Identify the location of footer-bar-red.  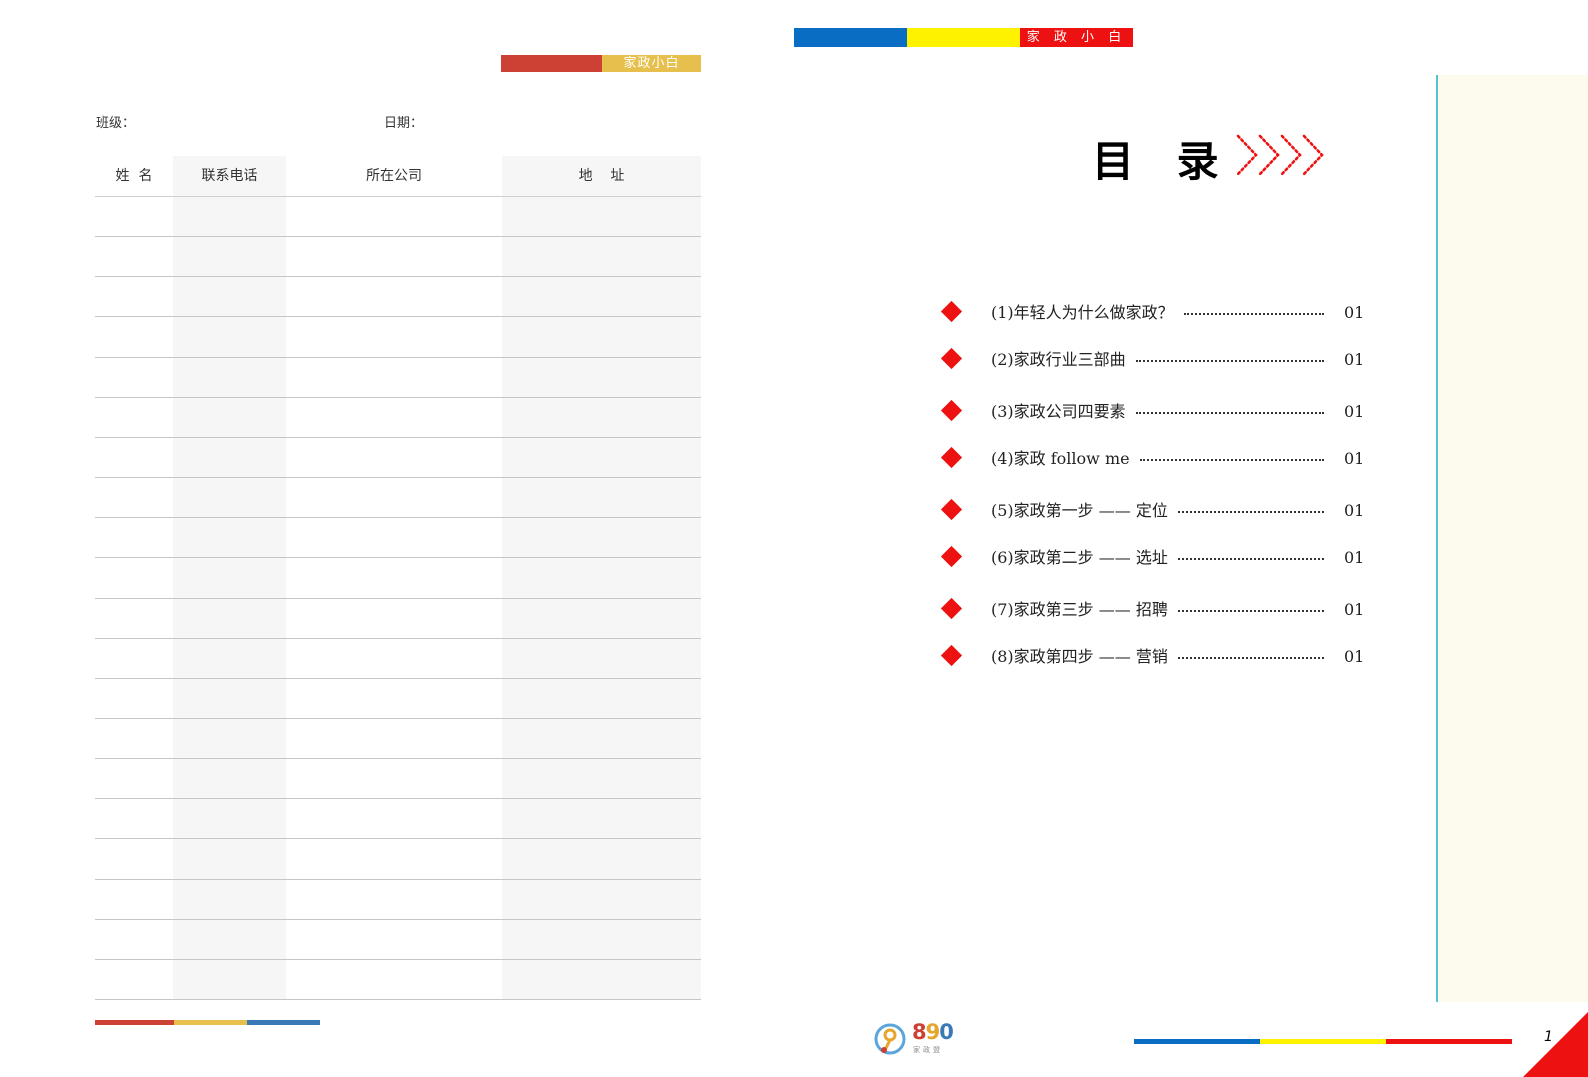
(134, 1022).